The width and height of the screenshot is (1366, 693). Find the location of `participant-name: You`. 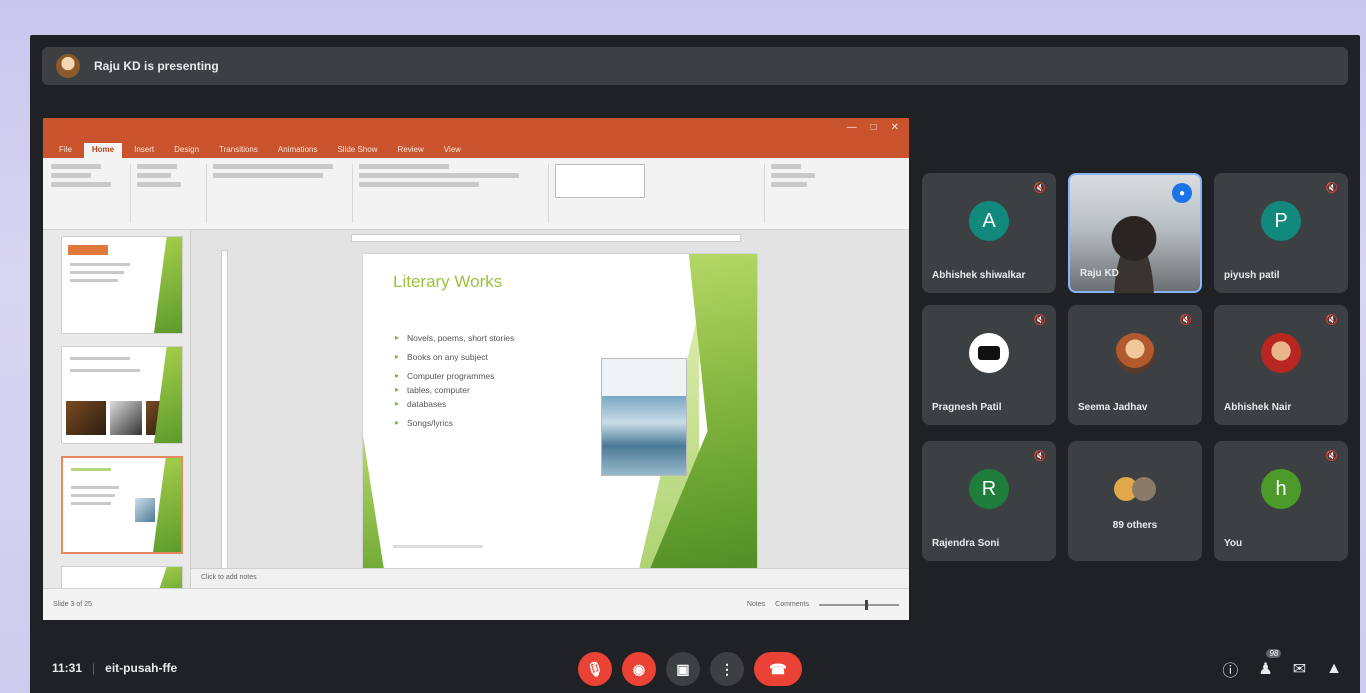

participant-name: You is located at coordinates (1233, 543).